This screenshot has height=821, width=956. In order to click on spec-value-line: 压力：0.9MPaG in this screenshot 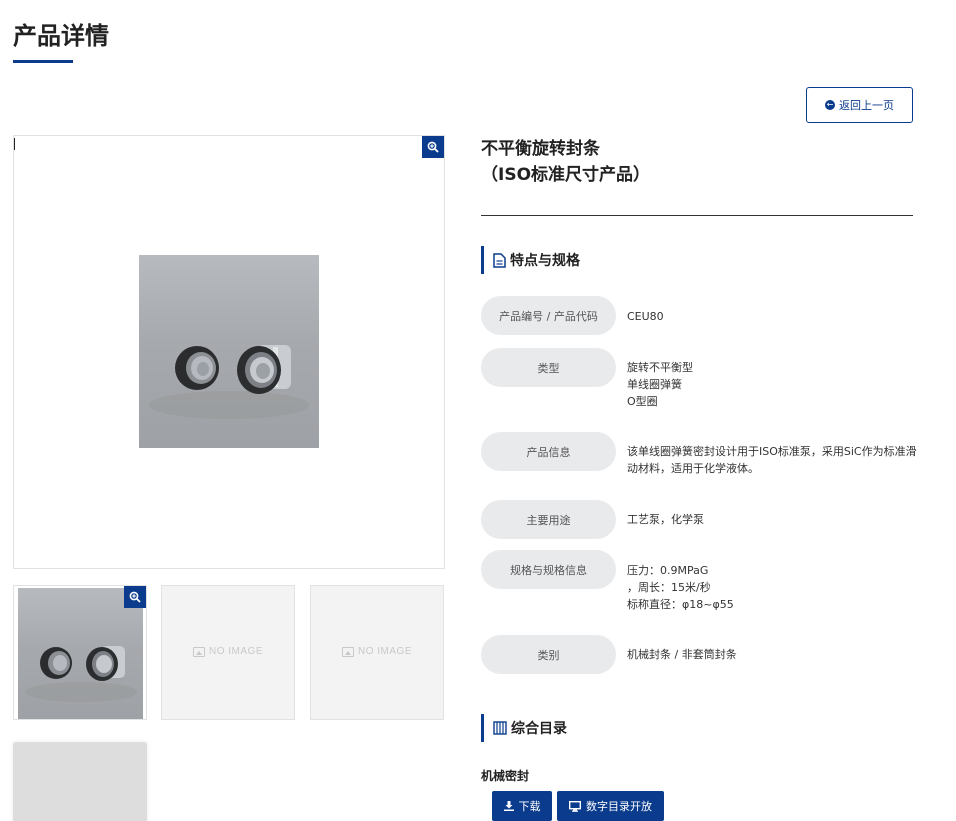, I will do `click(668, 570)`.